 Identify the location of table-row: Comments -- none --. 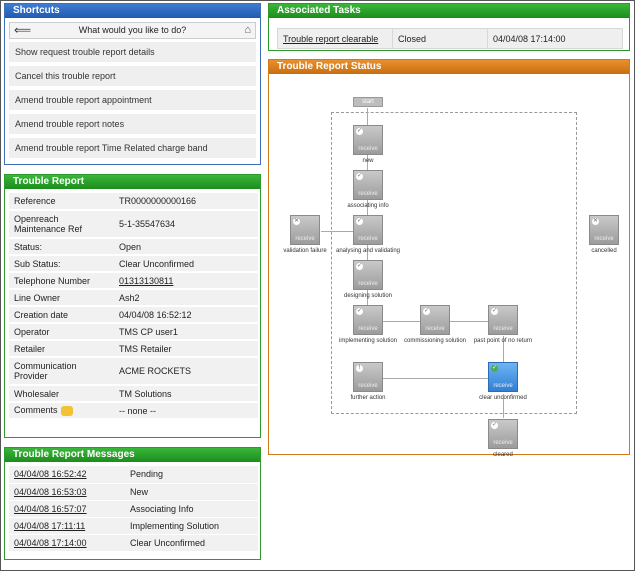
(133, 411).